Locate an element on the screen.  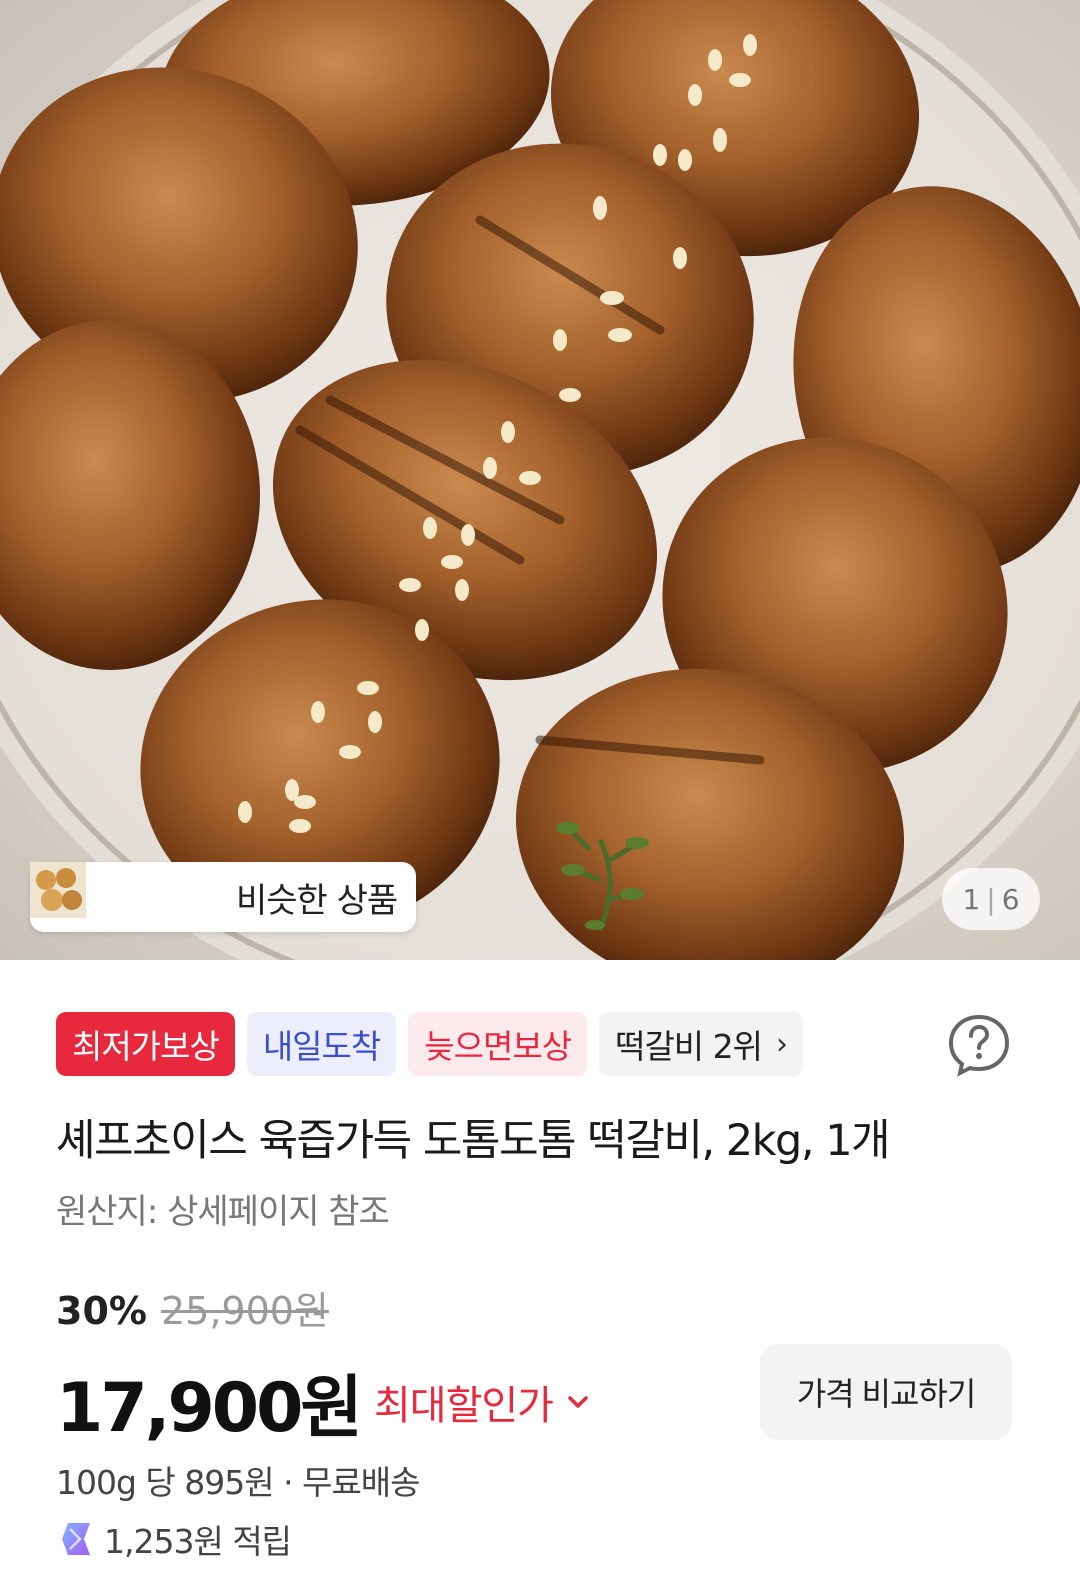
similar-products-button: 비슷한 상품 is located at coordinates (223, 897).